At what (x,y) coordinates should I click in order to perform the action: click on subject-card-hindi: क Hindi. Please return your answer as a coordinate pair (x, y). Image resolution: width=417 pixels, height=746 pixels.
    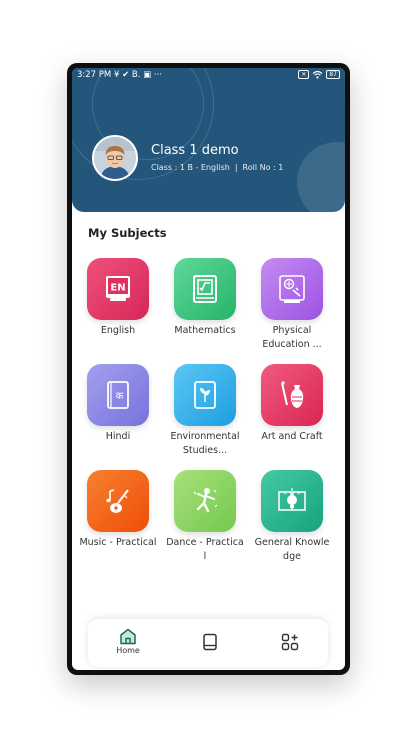
    Looking at the image, I should click on (118, 404).